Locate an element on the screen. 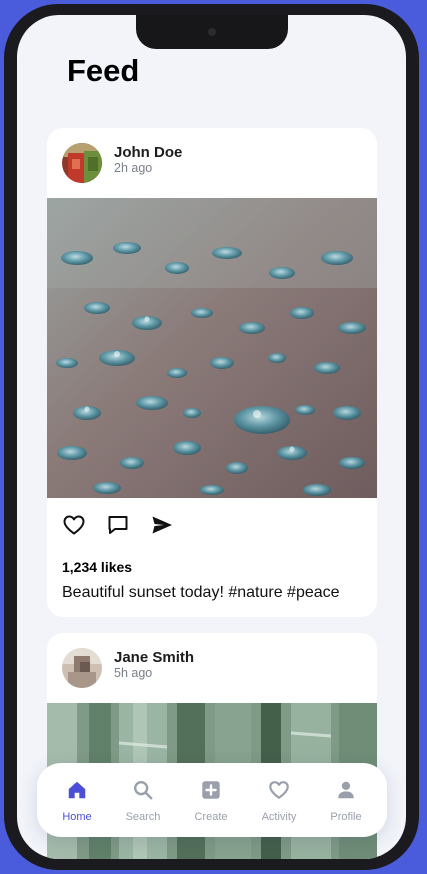 This screenshot has height=874, width=427. bottom-nav: Home Search Create Activity Profile is located at coordinates (212, 800).